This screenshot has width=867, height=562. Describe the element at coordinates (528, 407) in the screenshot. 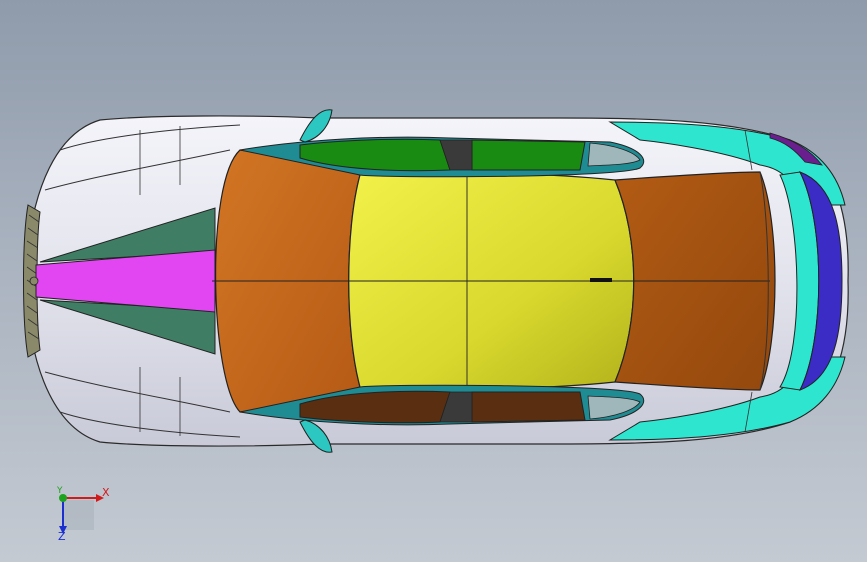

I see `side-glass-rear-lower` at that location.